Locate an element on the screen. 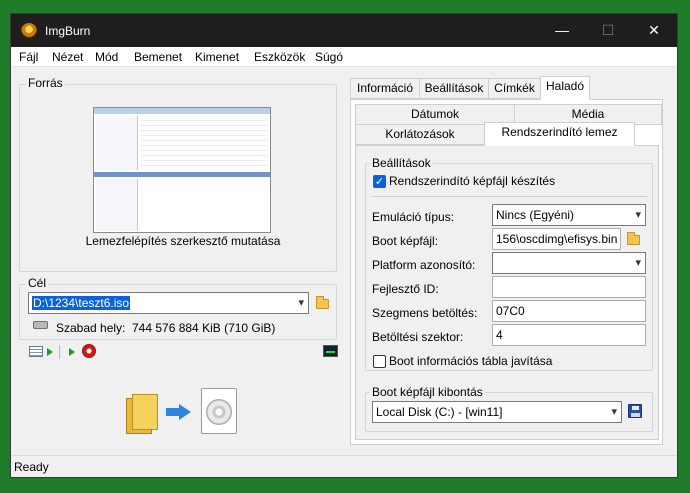 This screenshot has height=493, width=690. save-disk-icon is located at coordinates (635, 411).